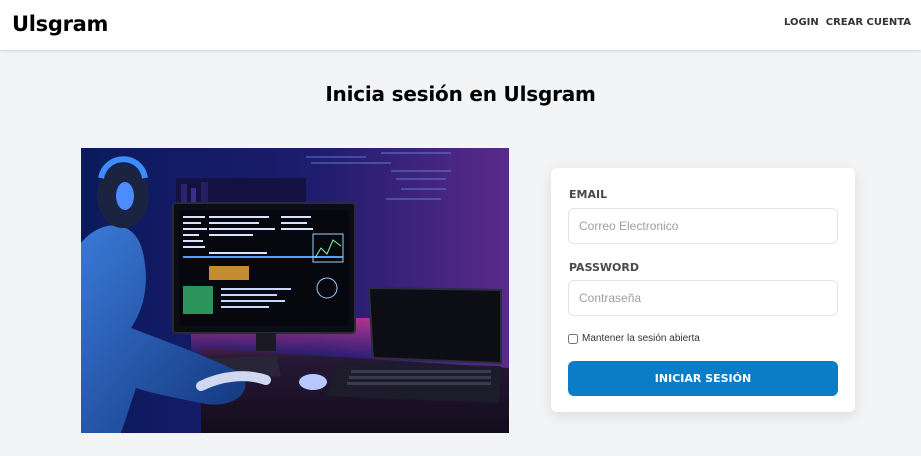 This screenshot has width=921, height=456. I want to click on login-link: LOGIN, so click(801, 22).